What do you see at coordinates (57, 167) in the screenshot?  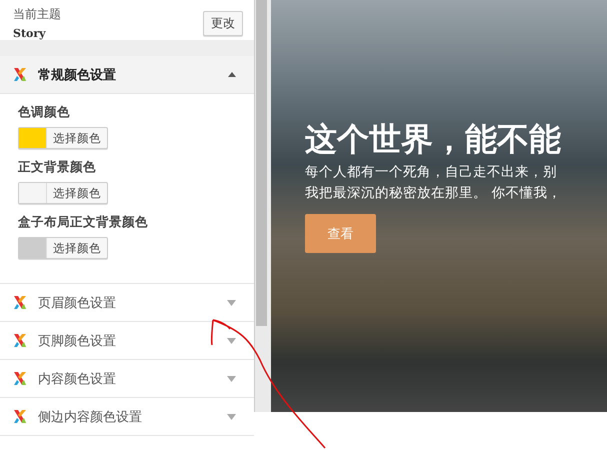 I see `field-label: 正文背景颜色` at bounding box center [57, 167].